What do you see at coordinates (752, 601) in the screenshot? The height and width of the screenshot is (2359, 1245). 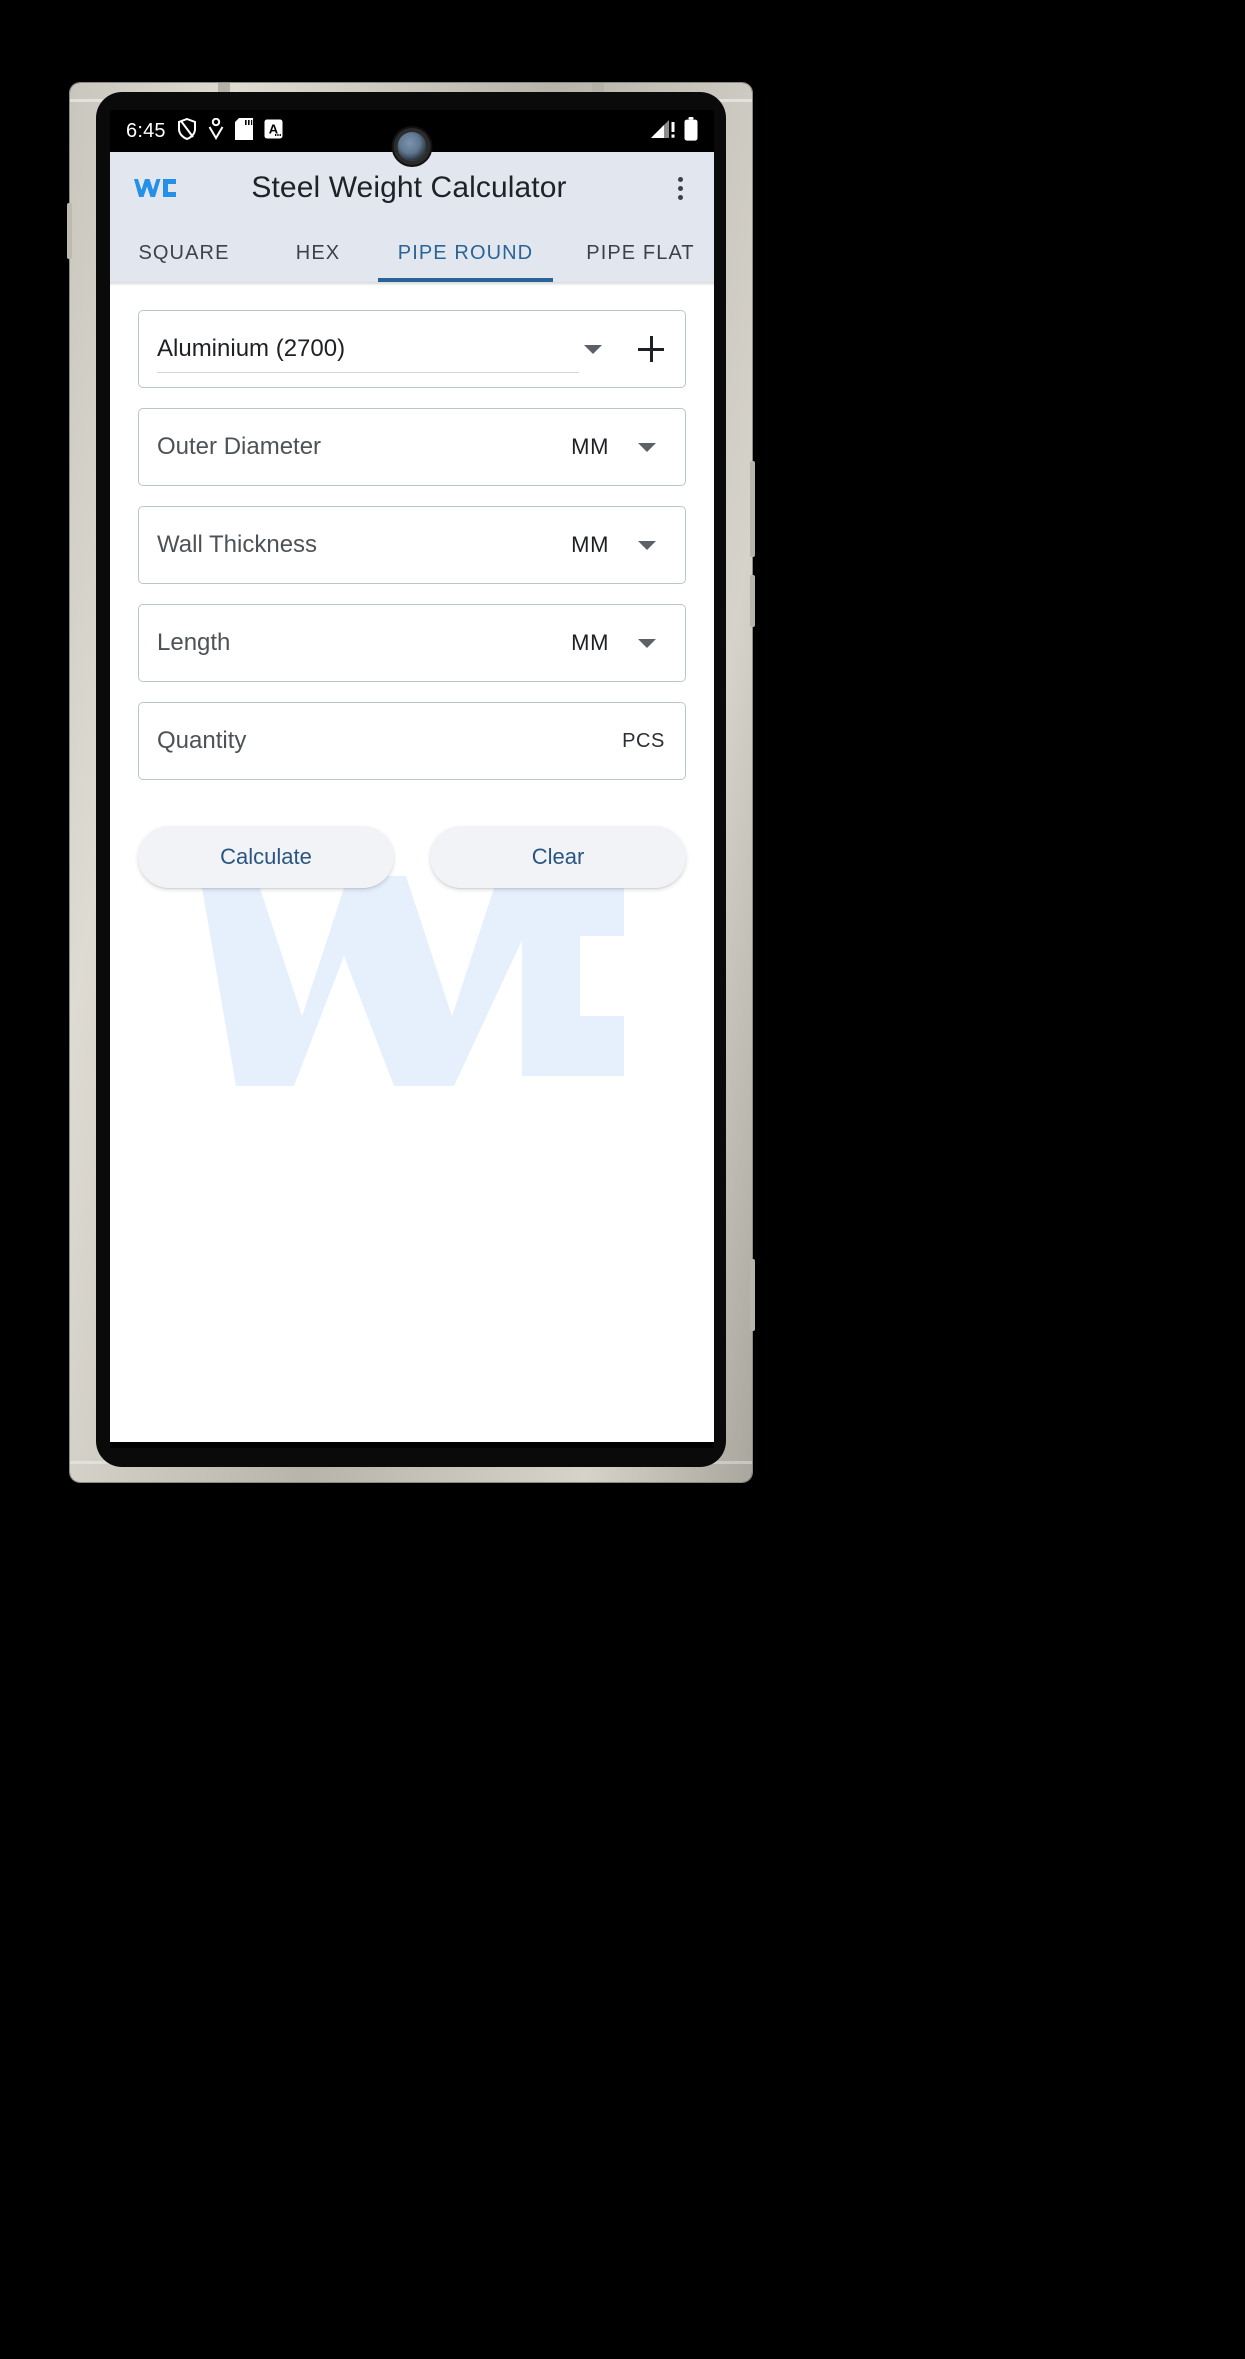 I see `volume-down-button` at bounding box center [752, 601].